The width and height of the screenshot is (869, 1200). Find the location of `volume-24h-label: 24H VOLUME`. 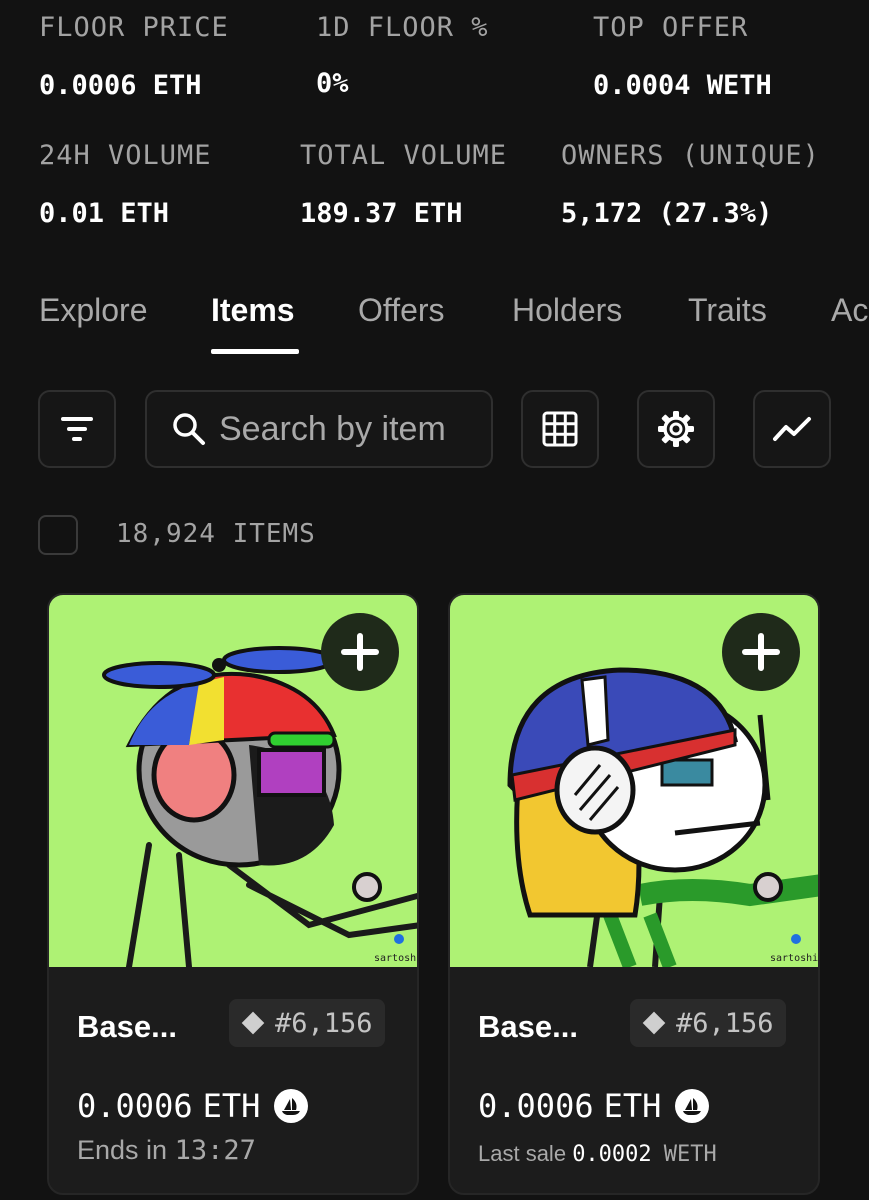

volume-24h-label: 24H VOLUME is located at coordinates (125, 155).